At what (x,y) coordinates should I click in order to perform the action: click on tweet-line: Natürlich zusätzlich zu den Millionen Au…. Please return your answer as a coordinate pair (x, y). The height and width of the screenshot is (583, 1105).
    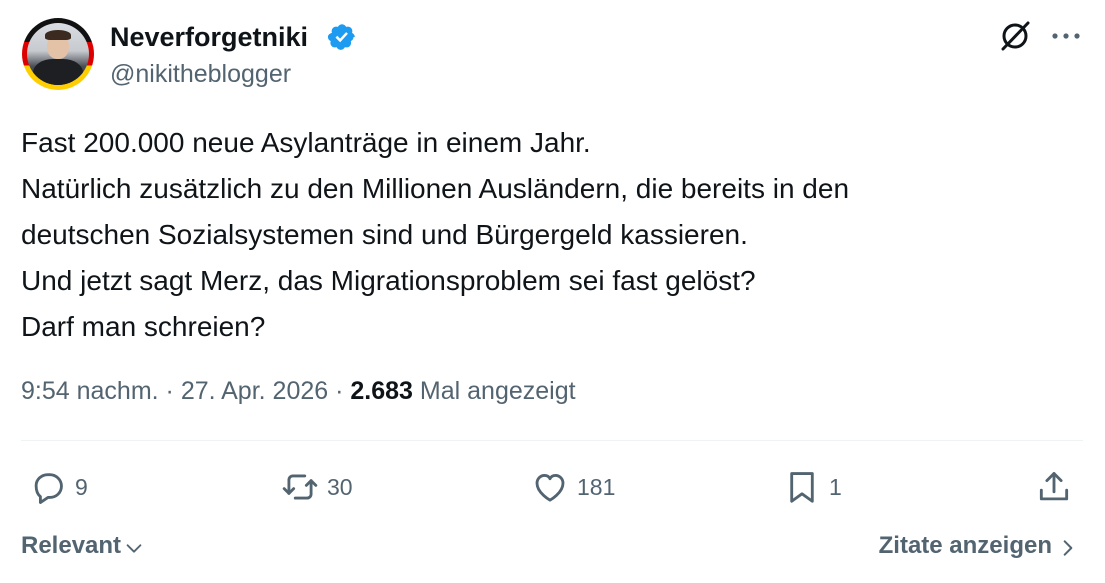
    Looking at the image, I should click on (435, 188).